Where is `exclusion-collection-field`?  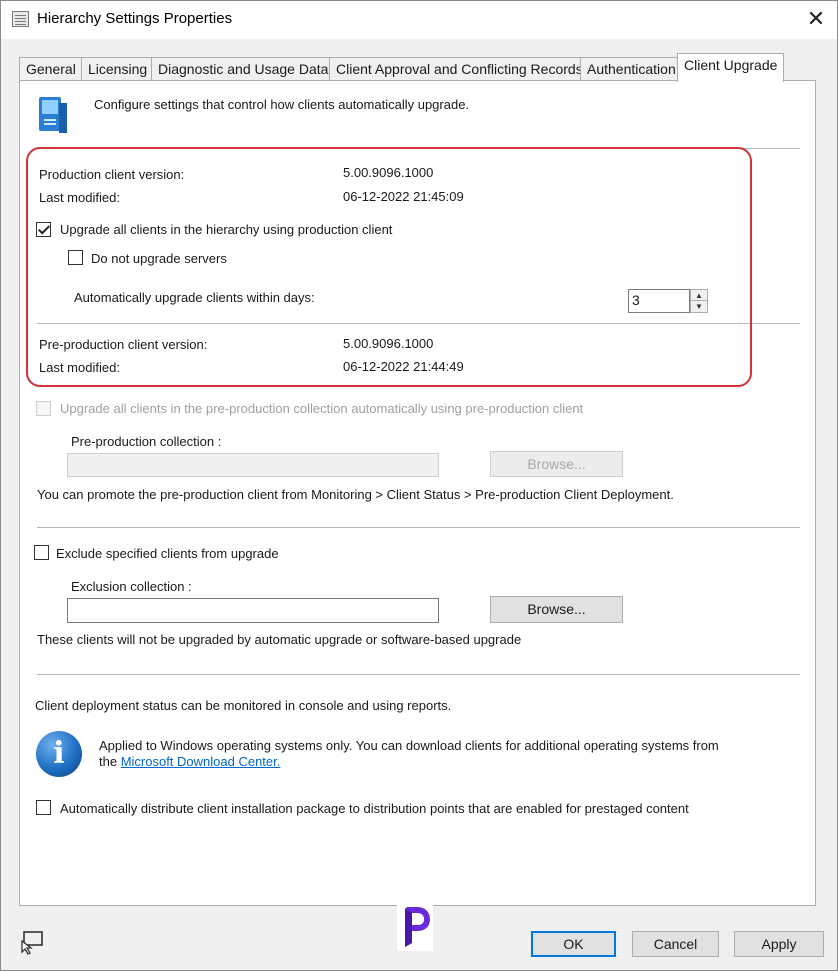 exclusion-collection-field is located at coordinates (253, 610).